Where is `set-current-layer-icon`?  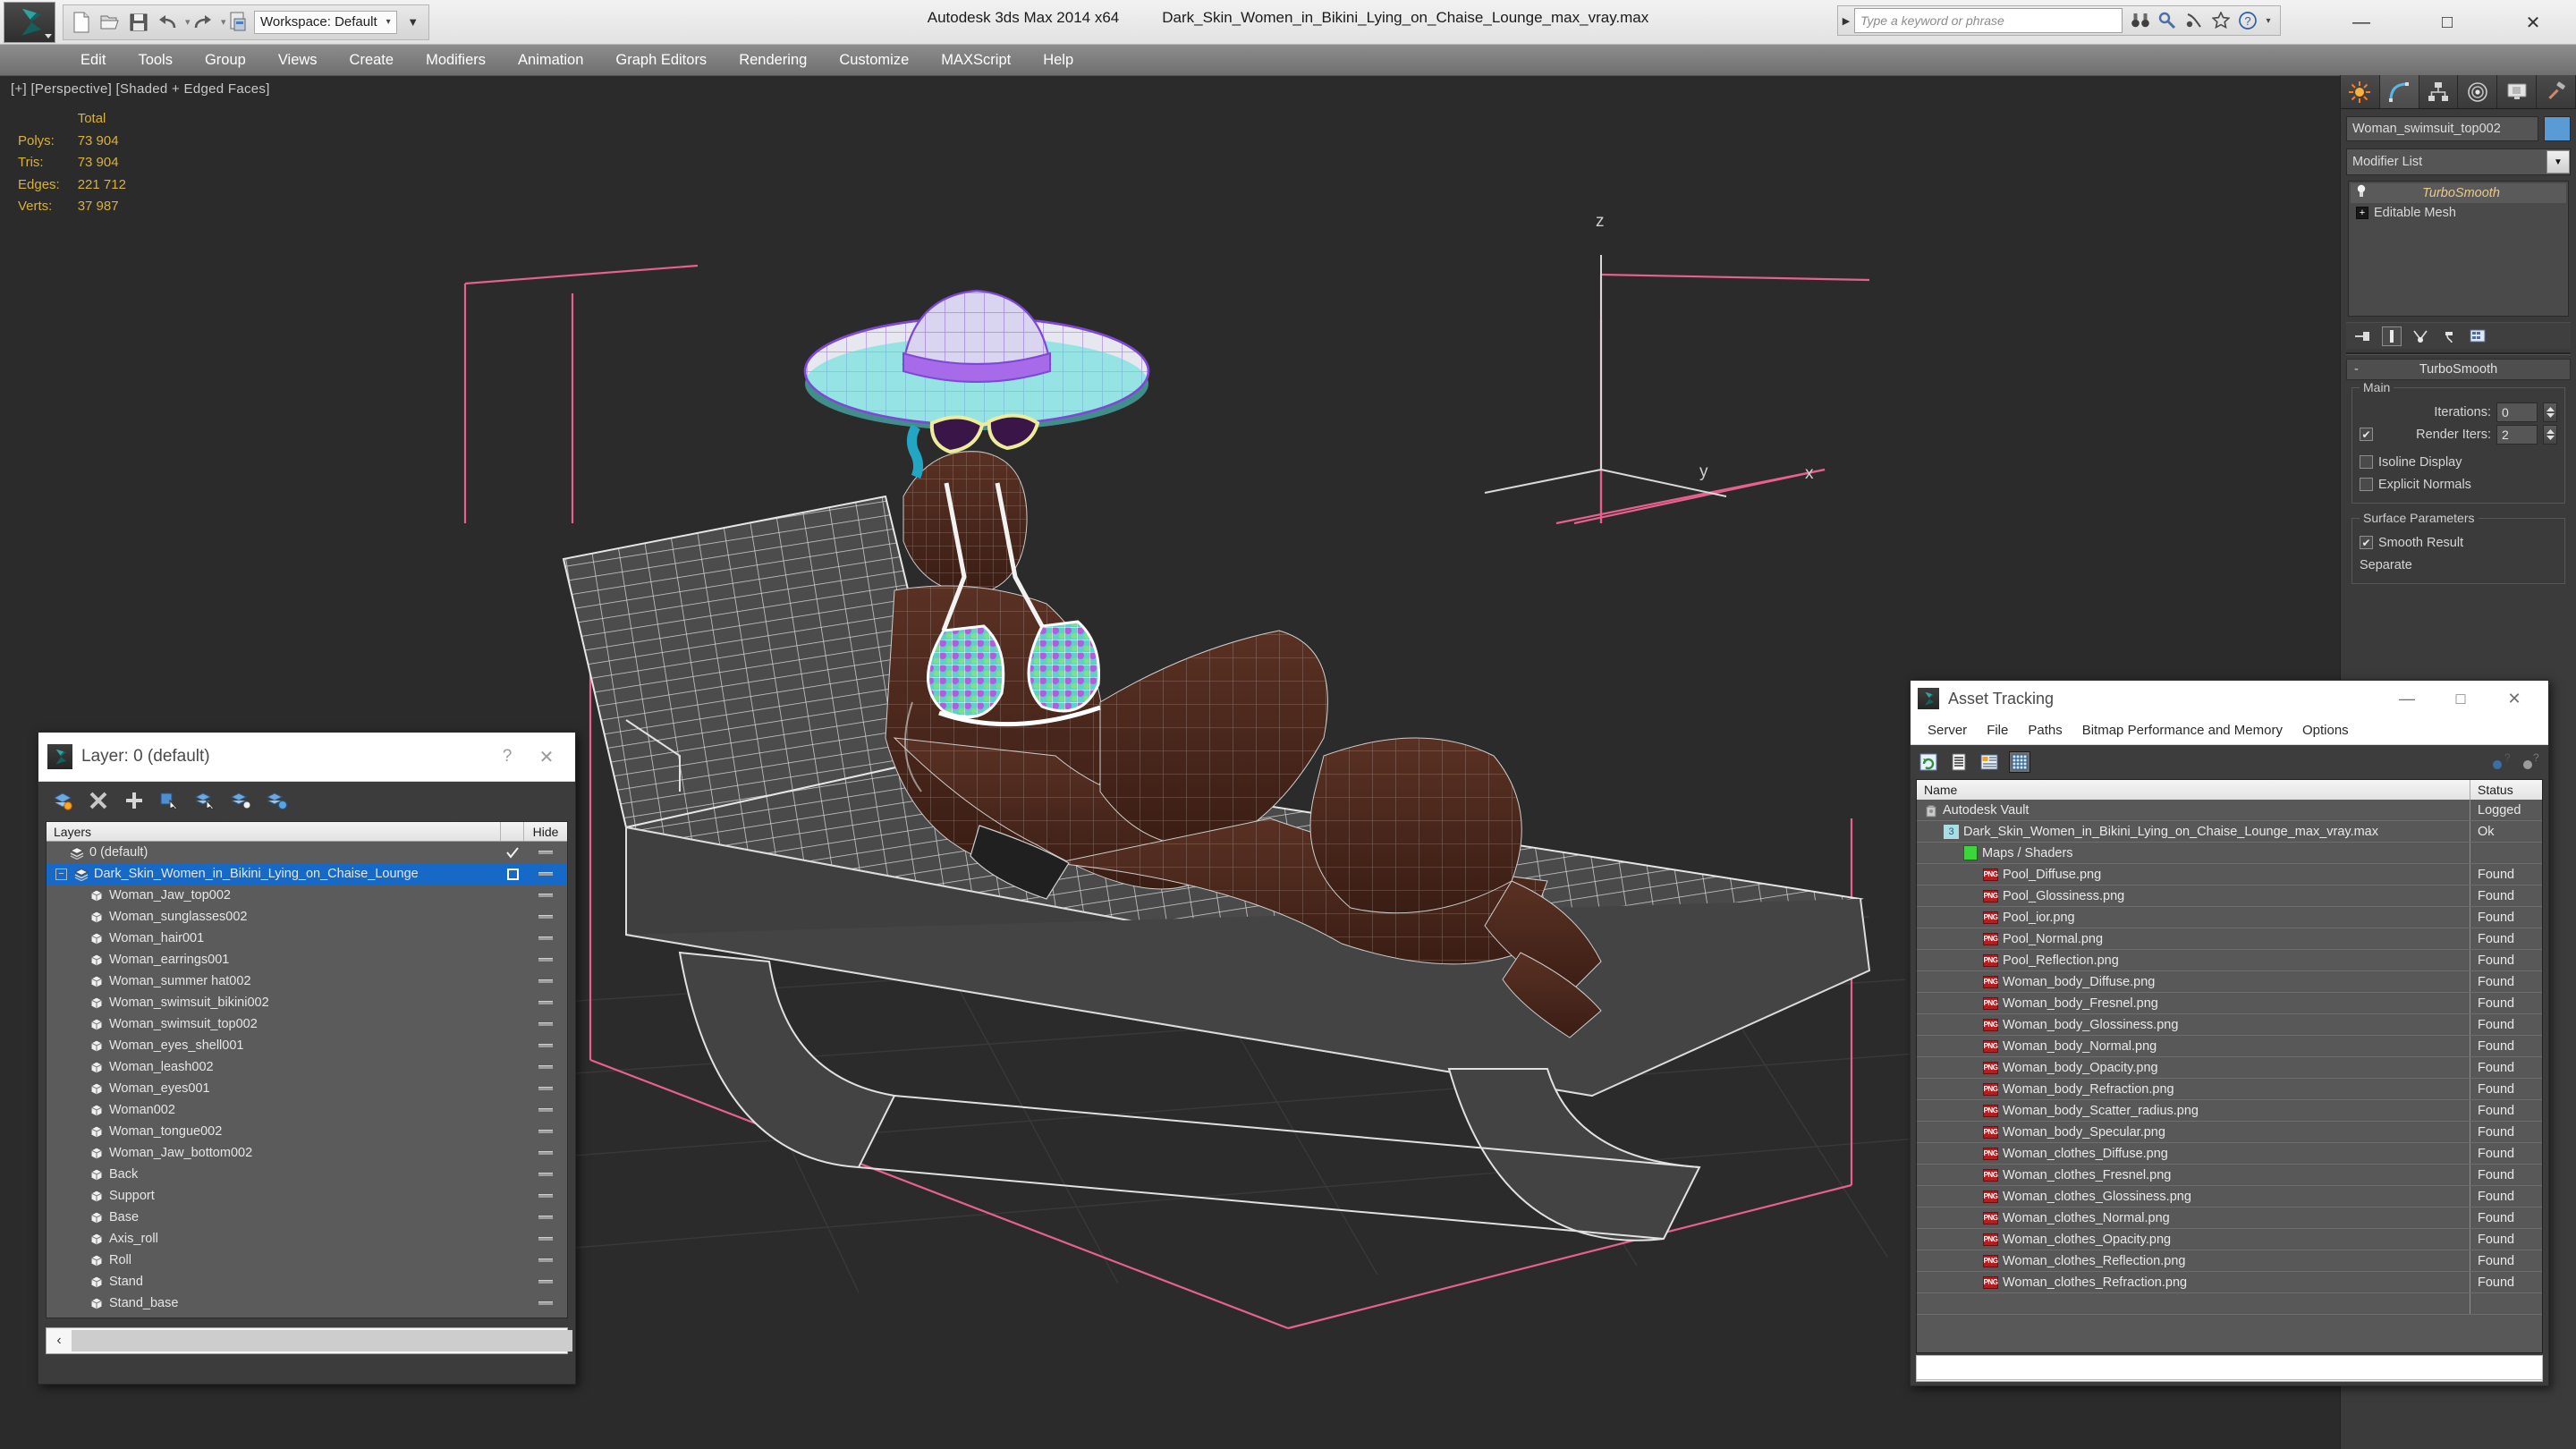 set-current-layer-icon is located at coordinates (241, 800).